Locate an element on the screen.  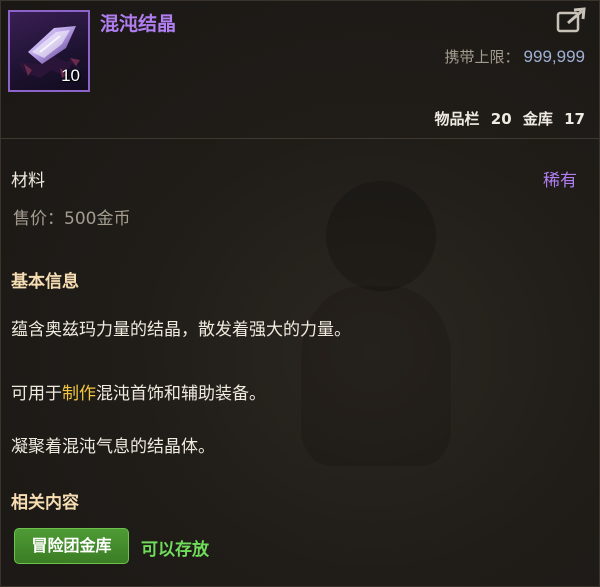
description-line-2: 可用于制作混沌首饰和辅助装备。 is located at coordinates (138, 391).